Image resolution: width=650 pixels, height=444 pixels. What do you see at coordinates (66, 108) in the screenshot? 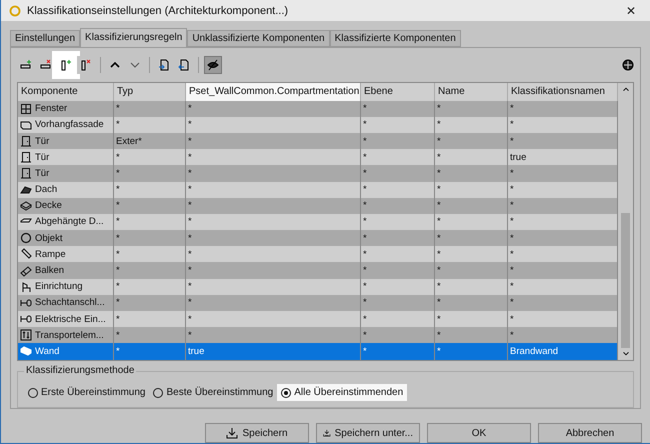
I see `table-cell: Fenster` at bounding box center [66, 108].